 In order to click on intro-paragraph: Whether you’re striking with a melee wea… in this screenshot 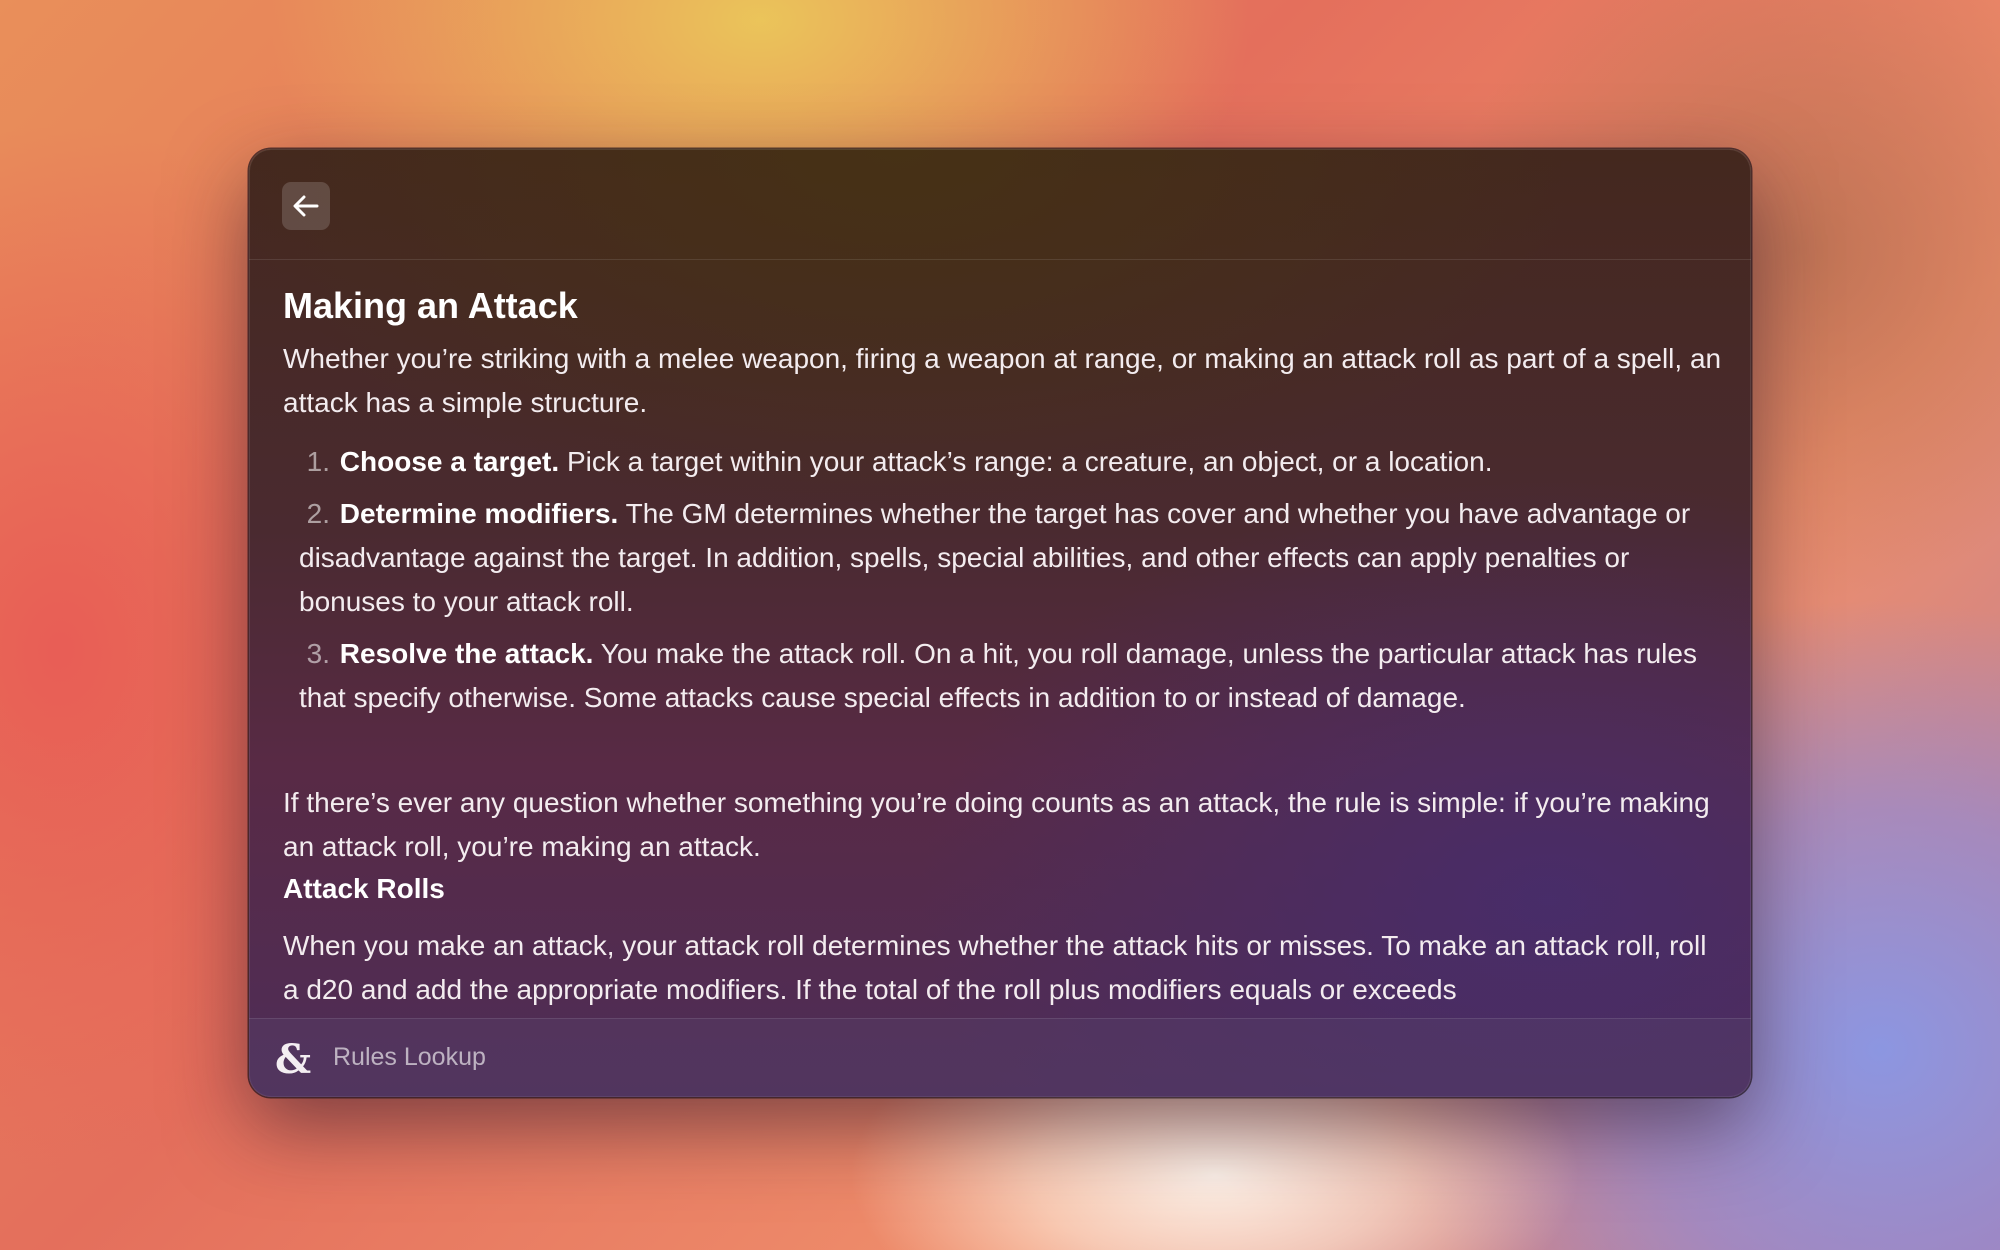, I will do `click(1002, 380)`.